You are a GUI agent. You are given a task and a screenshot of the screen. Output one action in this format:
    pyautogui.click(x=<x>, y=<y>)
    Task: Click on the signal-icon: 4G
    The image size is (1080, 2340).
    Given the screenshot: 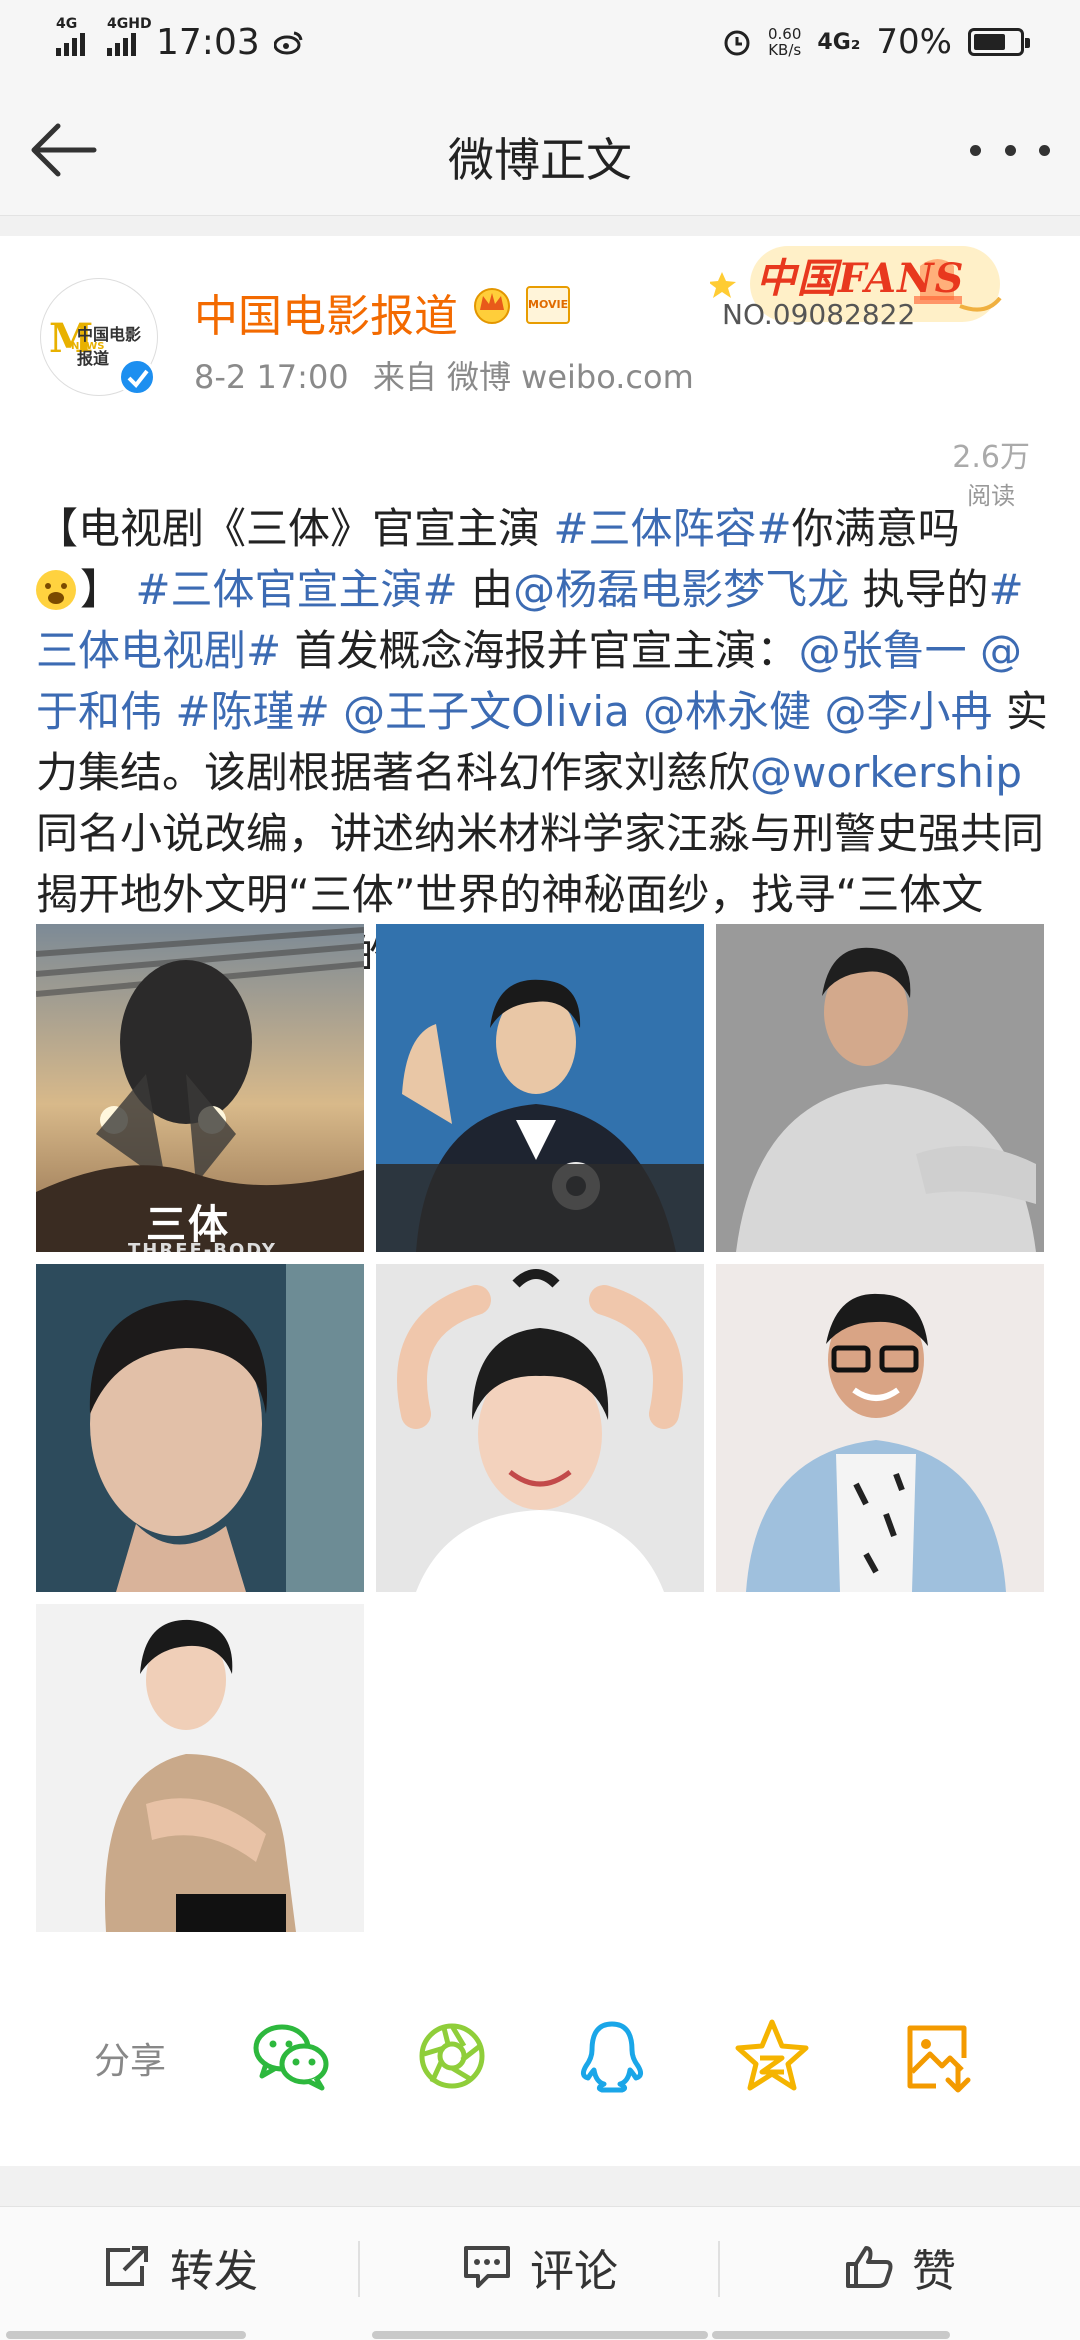 What is the action you would take?
    pyautogui.click(x=70, y=36)
    